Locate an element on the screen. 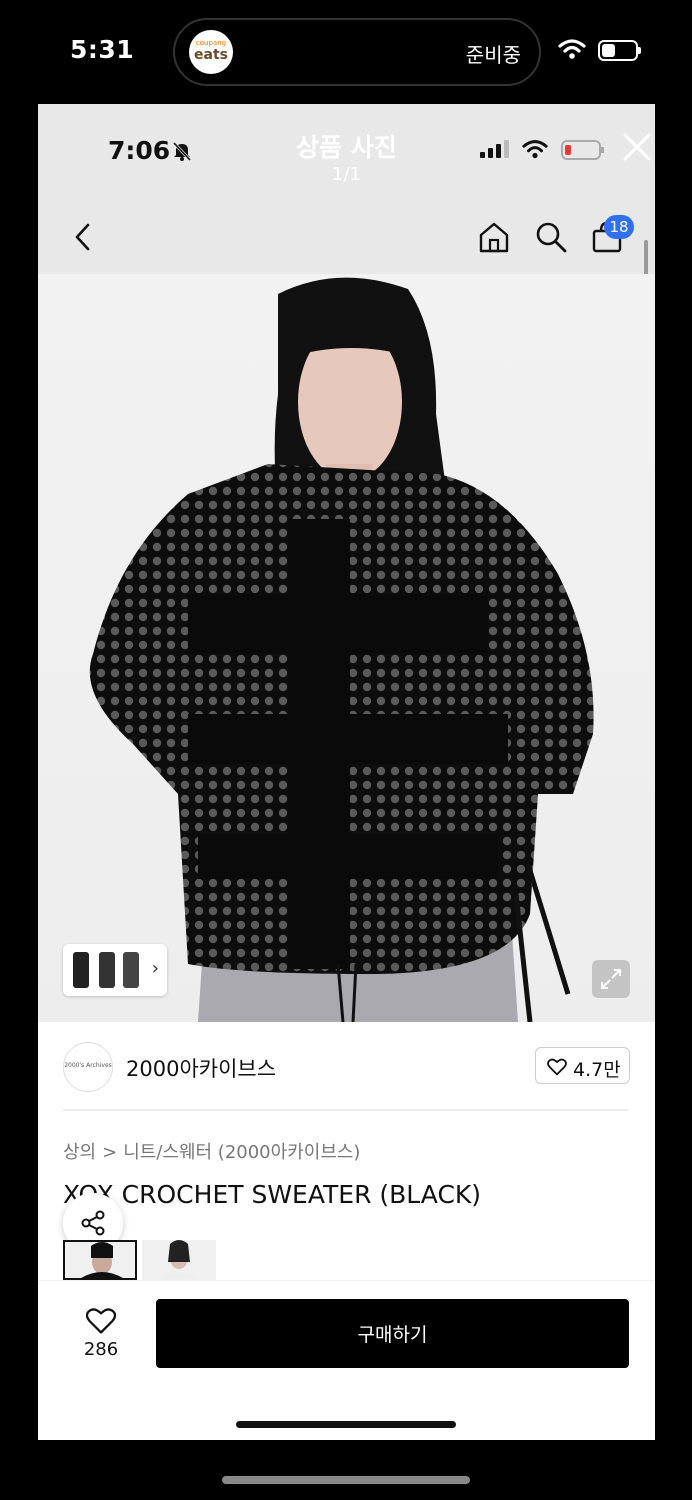  brand-like-count: 4.7만 is located at coordinates (597, 1070).